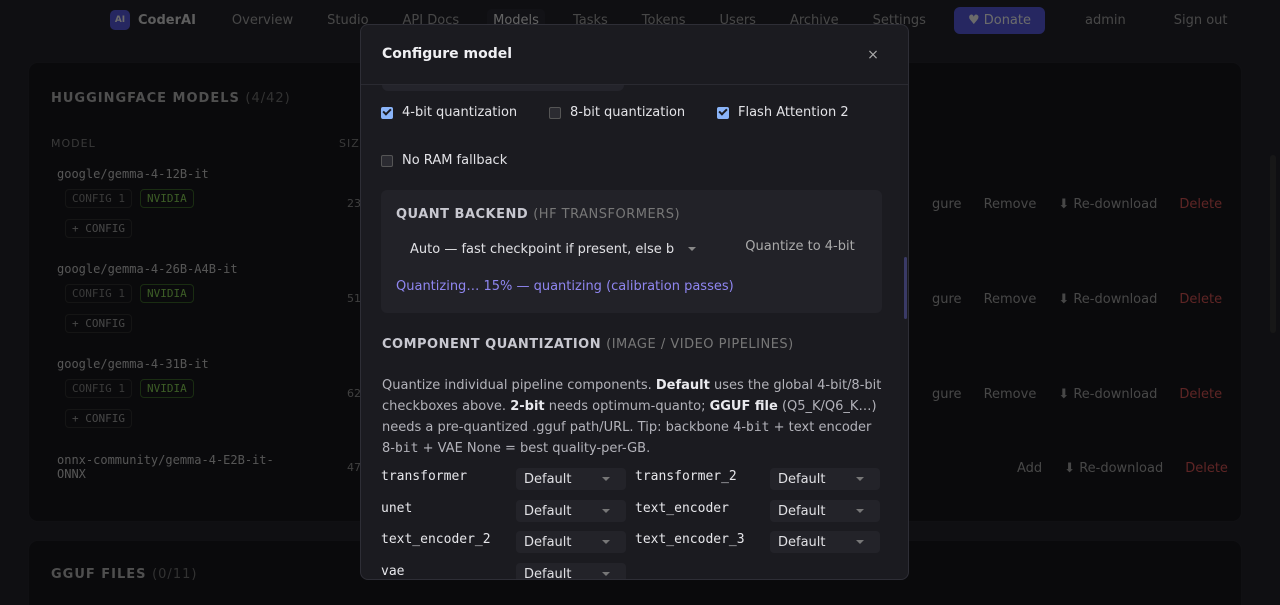 Image resolution: width=1280 pixels, height=605 pixels. What do you see at coordinates (700, 344) in the screenshot?
I see `component-subtitle: (IMAGE / VIDEO PIPELINES)` at bounding box center [700, 344].